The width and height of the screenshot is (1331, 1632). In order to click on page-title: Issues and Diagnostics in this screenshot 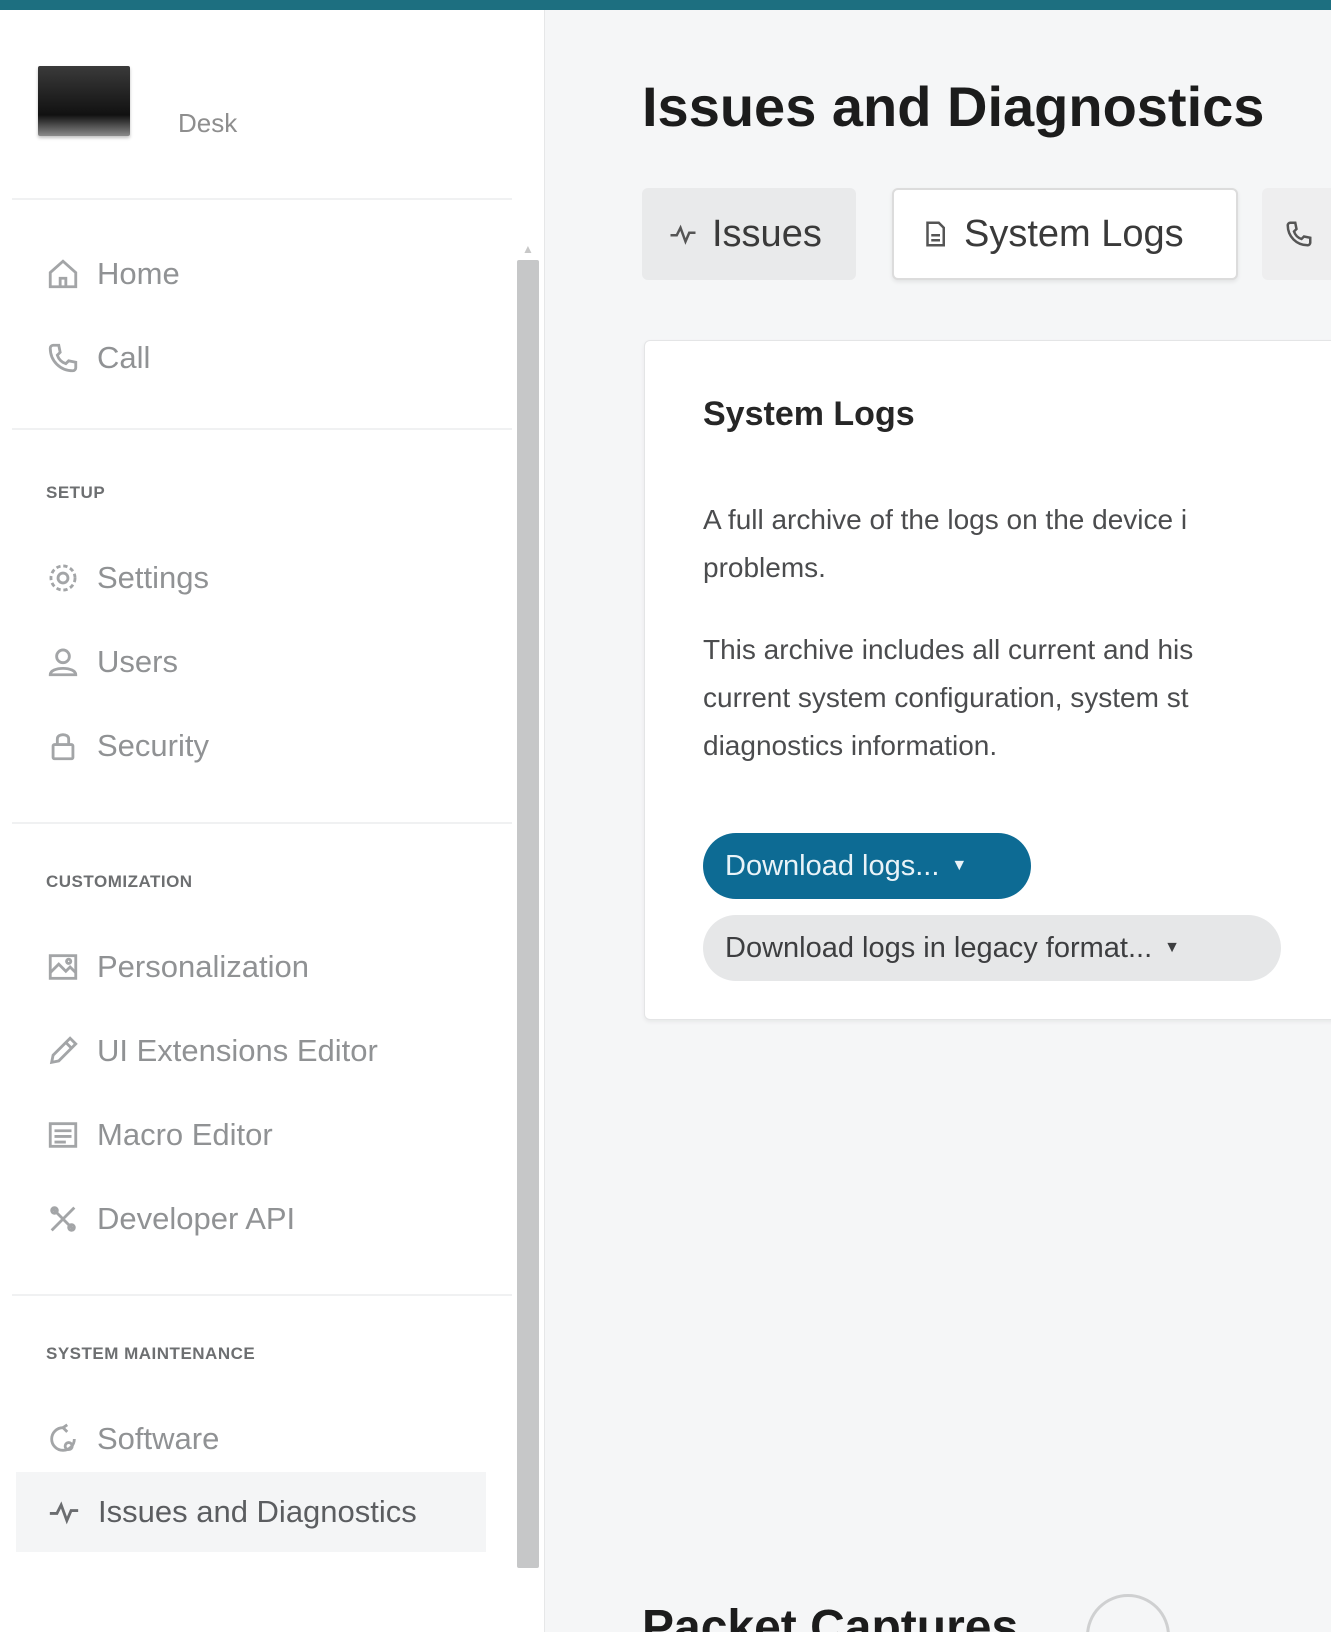, I will do `click(953, 106)`.